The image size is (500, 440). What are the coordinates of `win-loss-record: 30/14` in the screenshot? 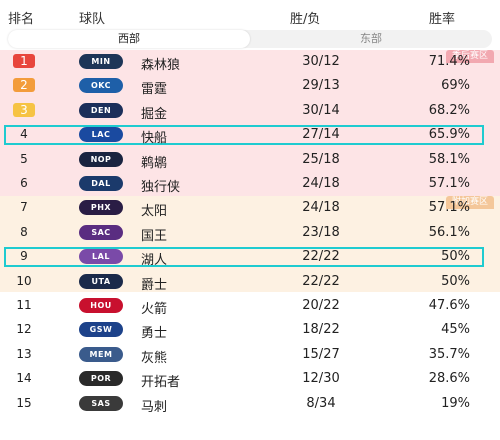 It's located at (321, 110).